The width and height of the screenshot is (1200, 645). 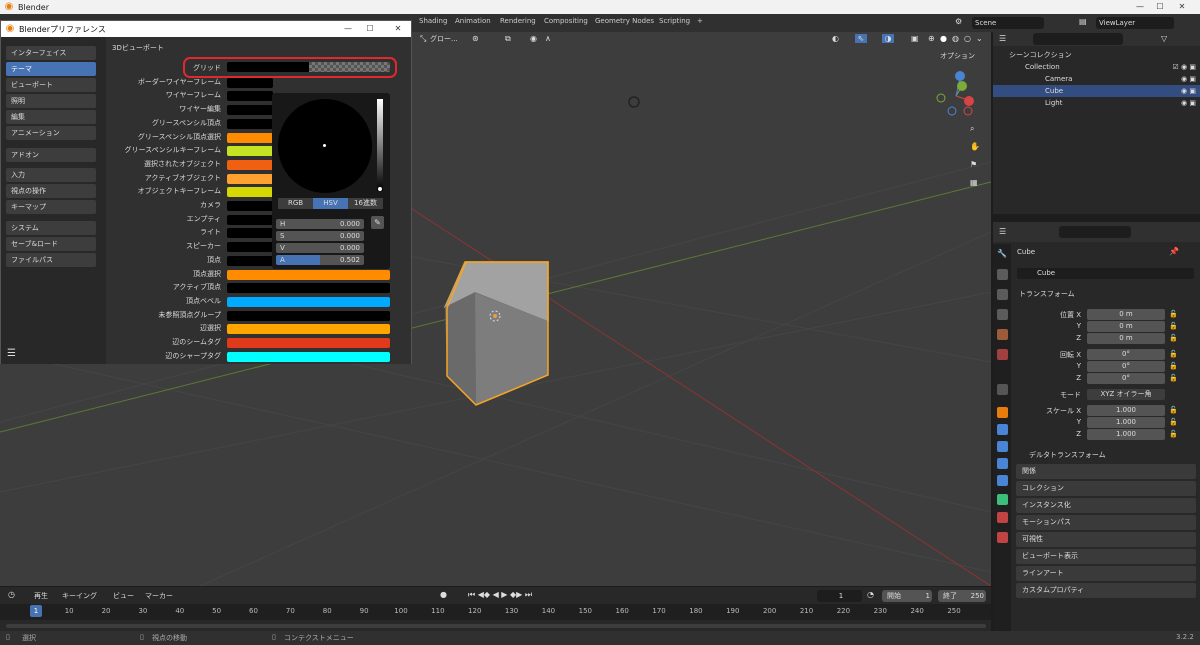 What do you see at coordinates (973, 164) in the screenshot?
I see `camera-view-icon: ⚑` at bounding box center [973, 164].